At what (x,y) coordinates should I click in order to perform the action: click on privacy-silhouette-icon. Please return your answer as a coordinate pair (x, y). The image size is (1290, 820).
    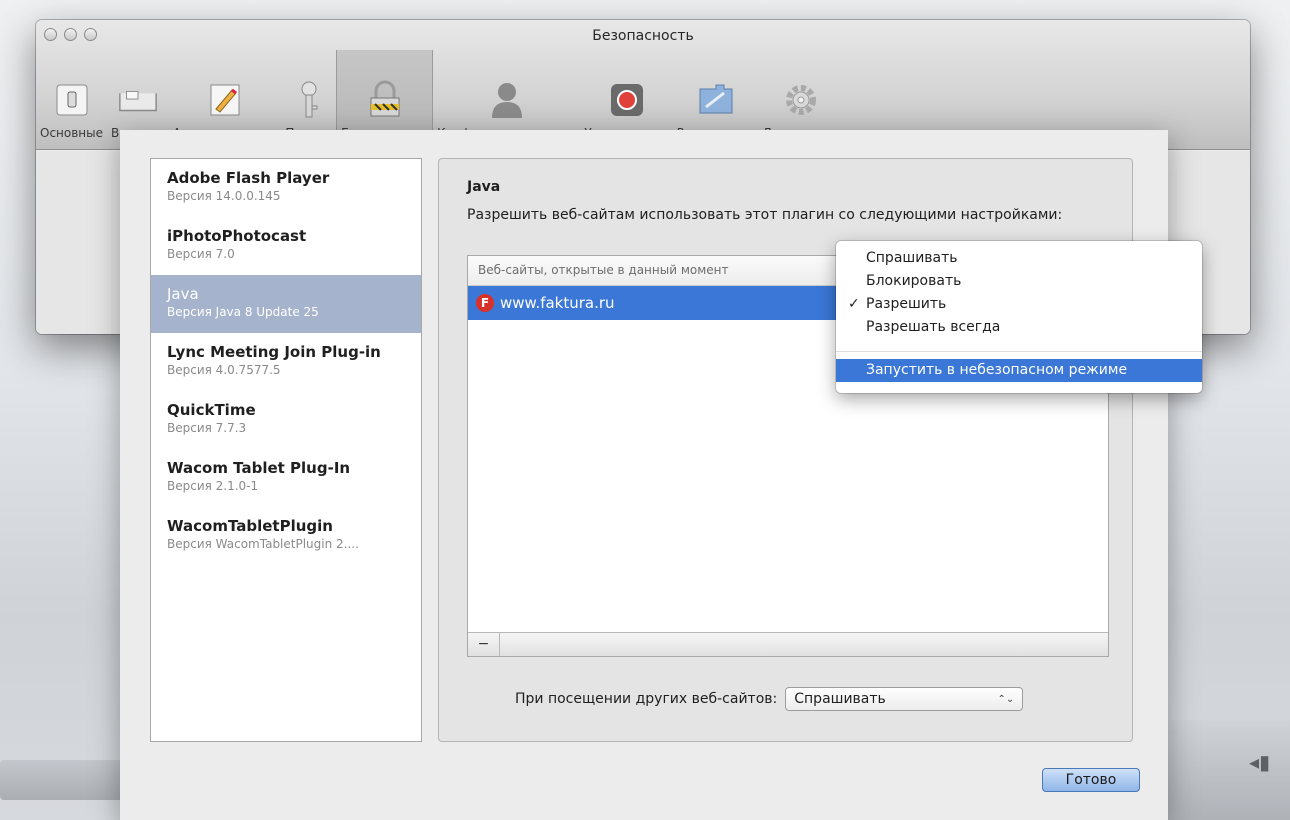
    Looking at the image, I should click on (507, 100).